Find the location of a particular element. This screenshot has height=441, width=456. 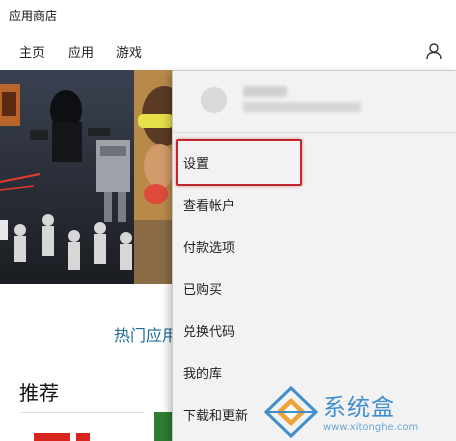

menu-item-label: 下载和更新 is located at coordinates (216, 416).